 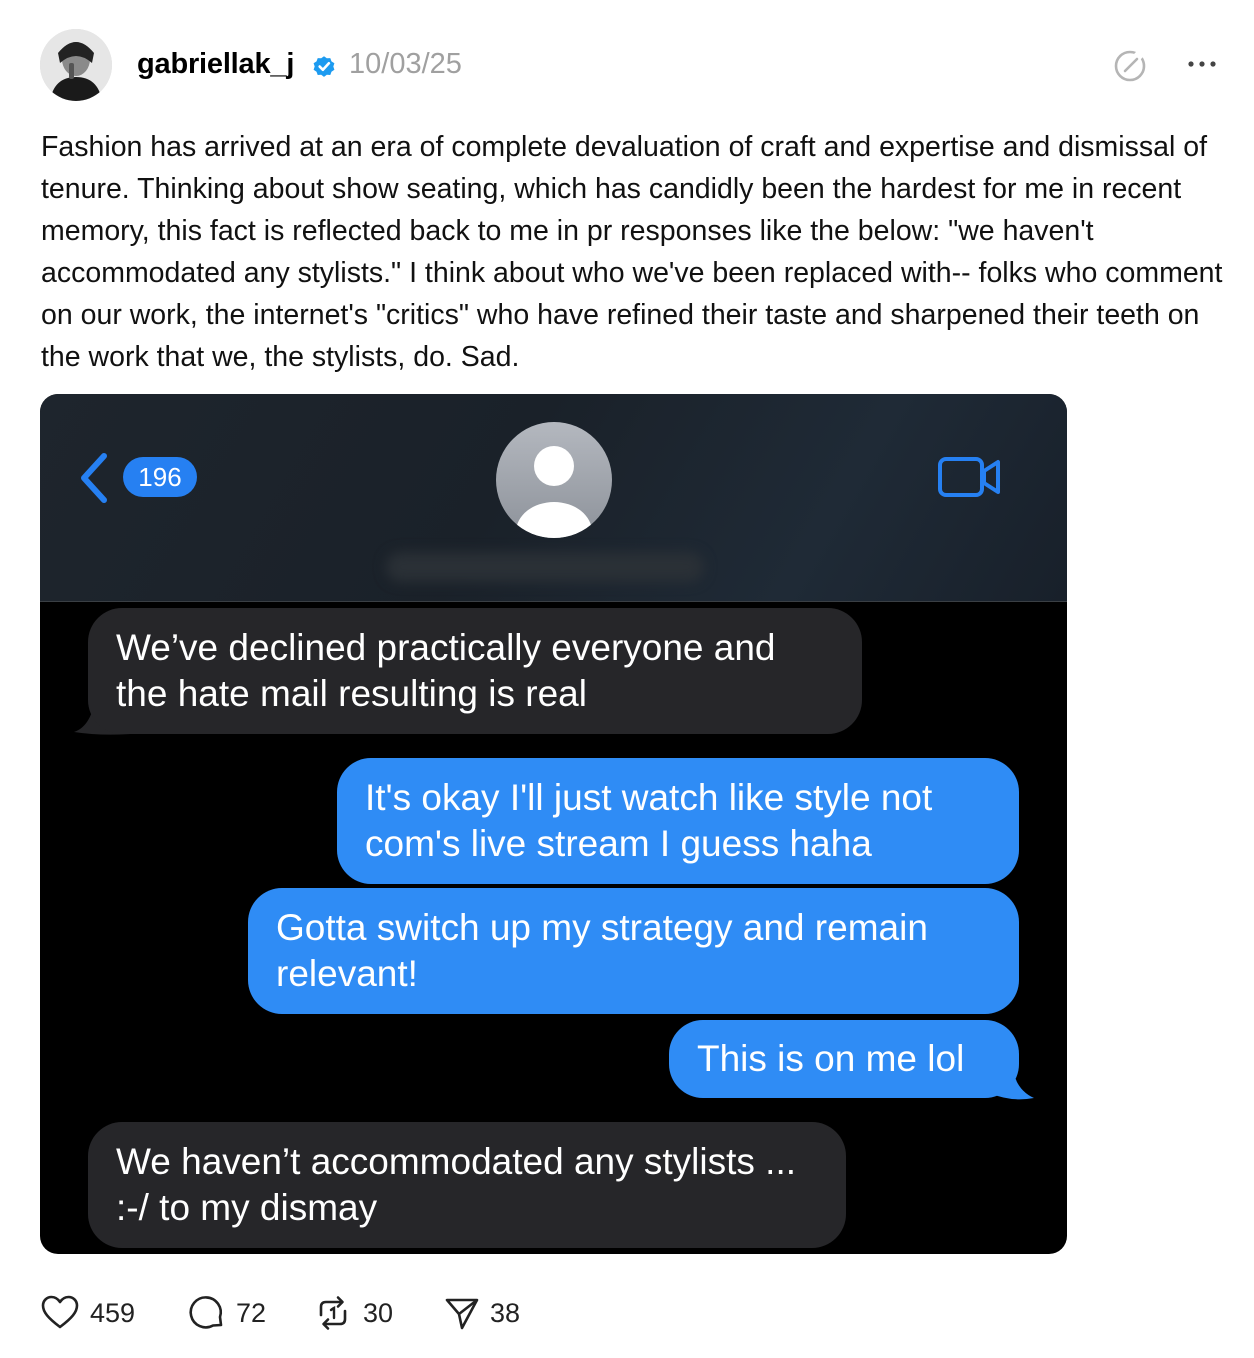 I want to click on heart-icon, so click(x=60, y=1312).